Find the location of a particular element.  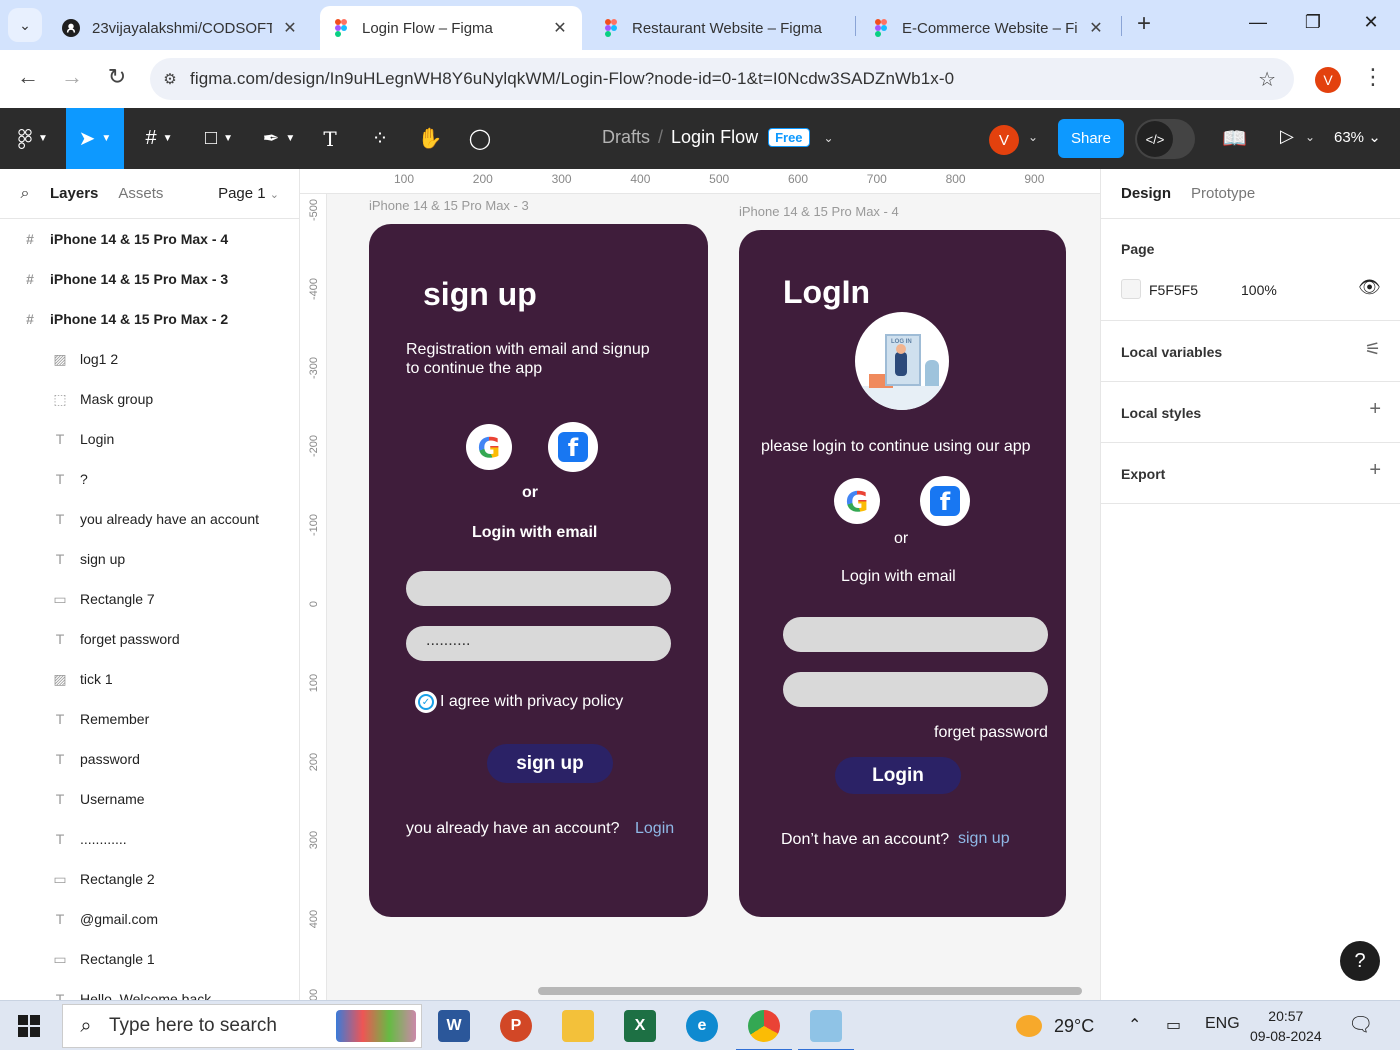

layer-row: ▨ tick 1 is located at coordinates (149, 679).